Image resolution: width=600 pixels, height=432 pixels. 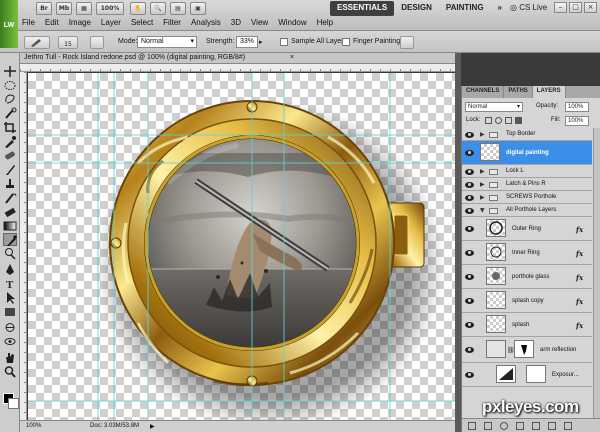 What do you see at coordinates (10, 85) in the screenshot?
I see `marquee-tool-icon` at bounding box center [10, 85].